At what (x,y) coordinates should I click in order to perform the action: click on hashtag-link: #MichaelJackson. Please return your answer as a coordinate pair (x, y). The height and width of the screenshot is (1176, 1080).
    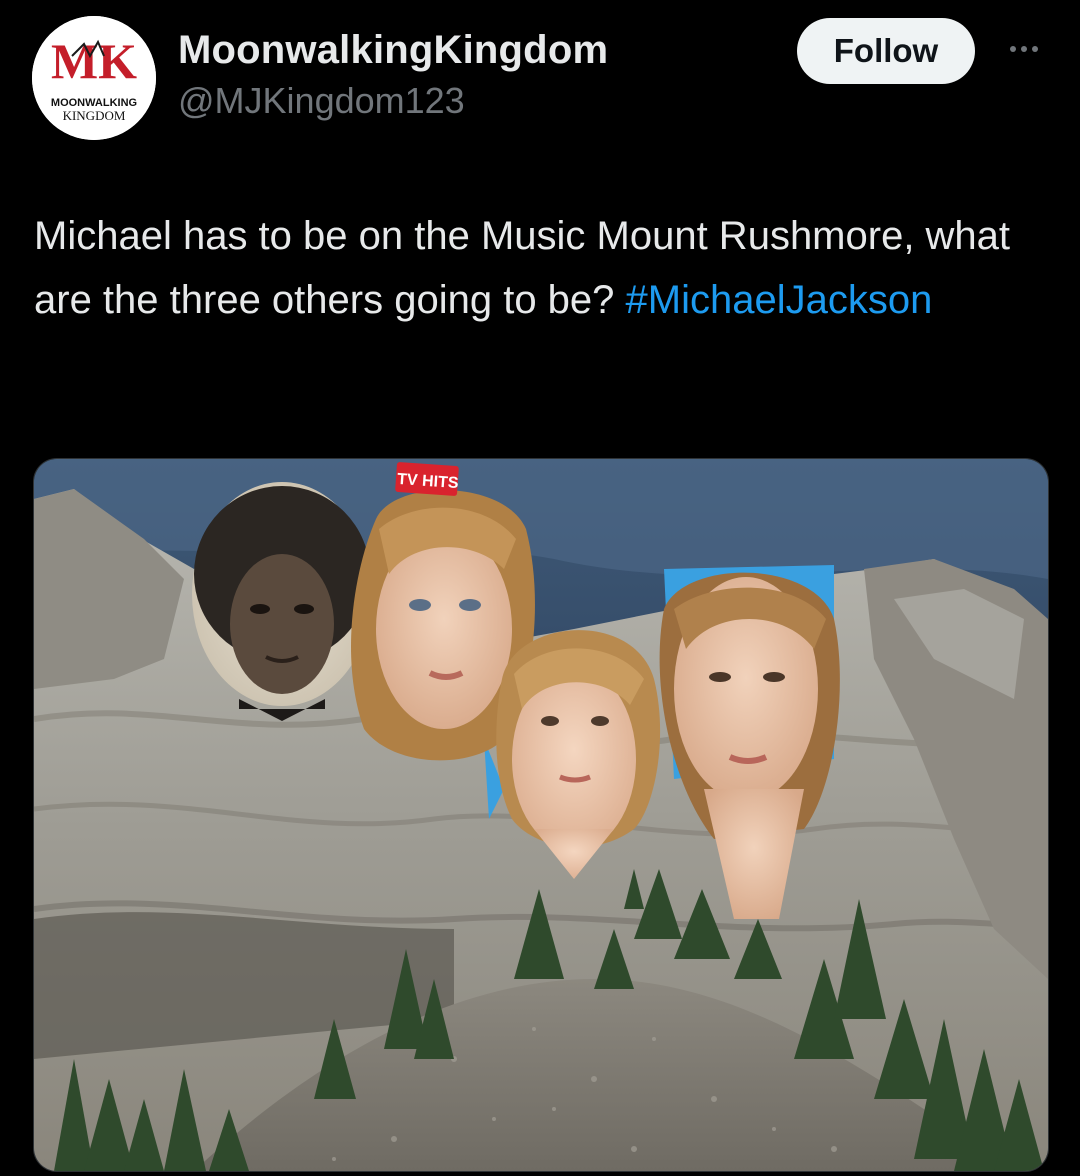
    Looking at the image, I should click on (779, 300).